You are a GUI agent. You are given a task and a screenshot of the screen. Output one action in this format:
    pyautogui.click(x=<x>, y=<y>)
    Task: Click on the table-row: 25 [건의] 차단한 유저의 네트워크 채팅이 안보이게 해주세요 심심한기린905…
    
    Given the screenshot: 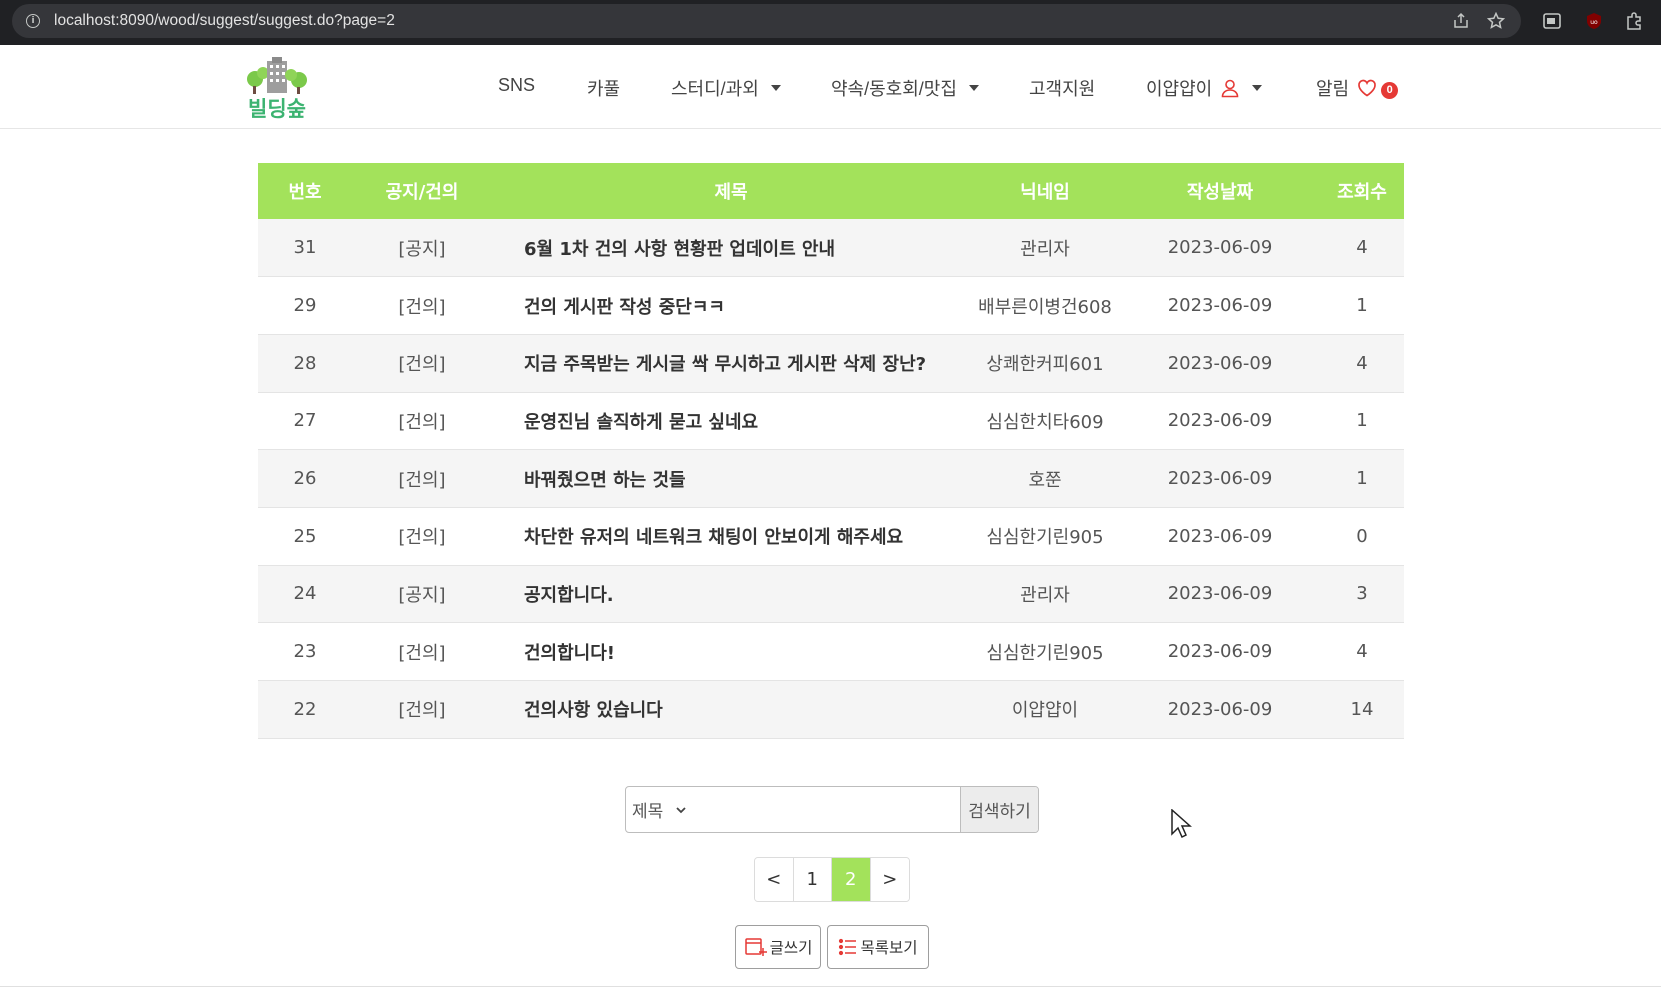 What is the action you would take?
    pyautogui.click(x=831, y=536)
    